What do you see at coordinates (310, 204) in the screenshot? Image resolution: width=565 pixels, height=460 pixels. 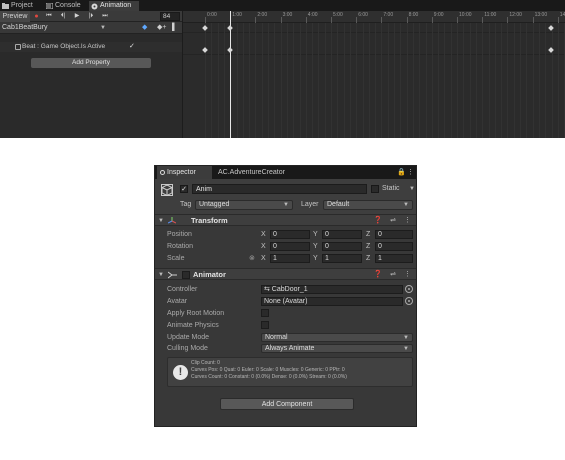 I see `layer-label: Layer` at bounding box center [310, 204].